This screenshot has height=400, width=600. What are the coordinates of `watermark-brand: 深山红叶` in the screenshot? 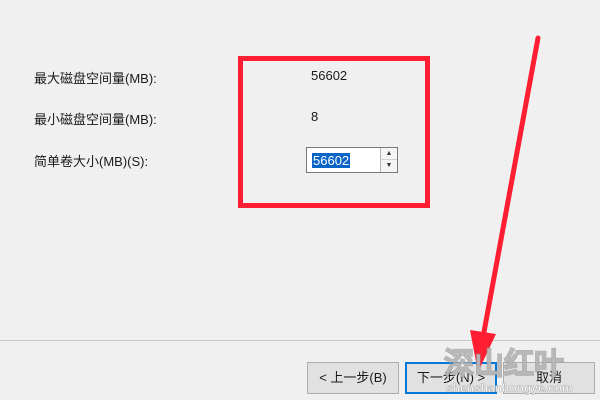 It's located at (504, 364).